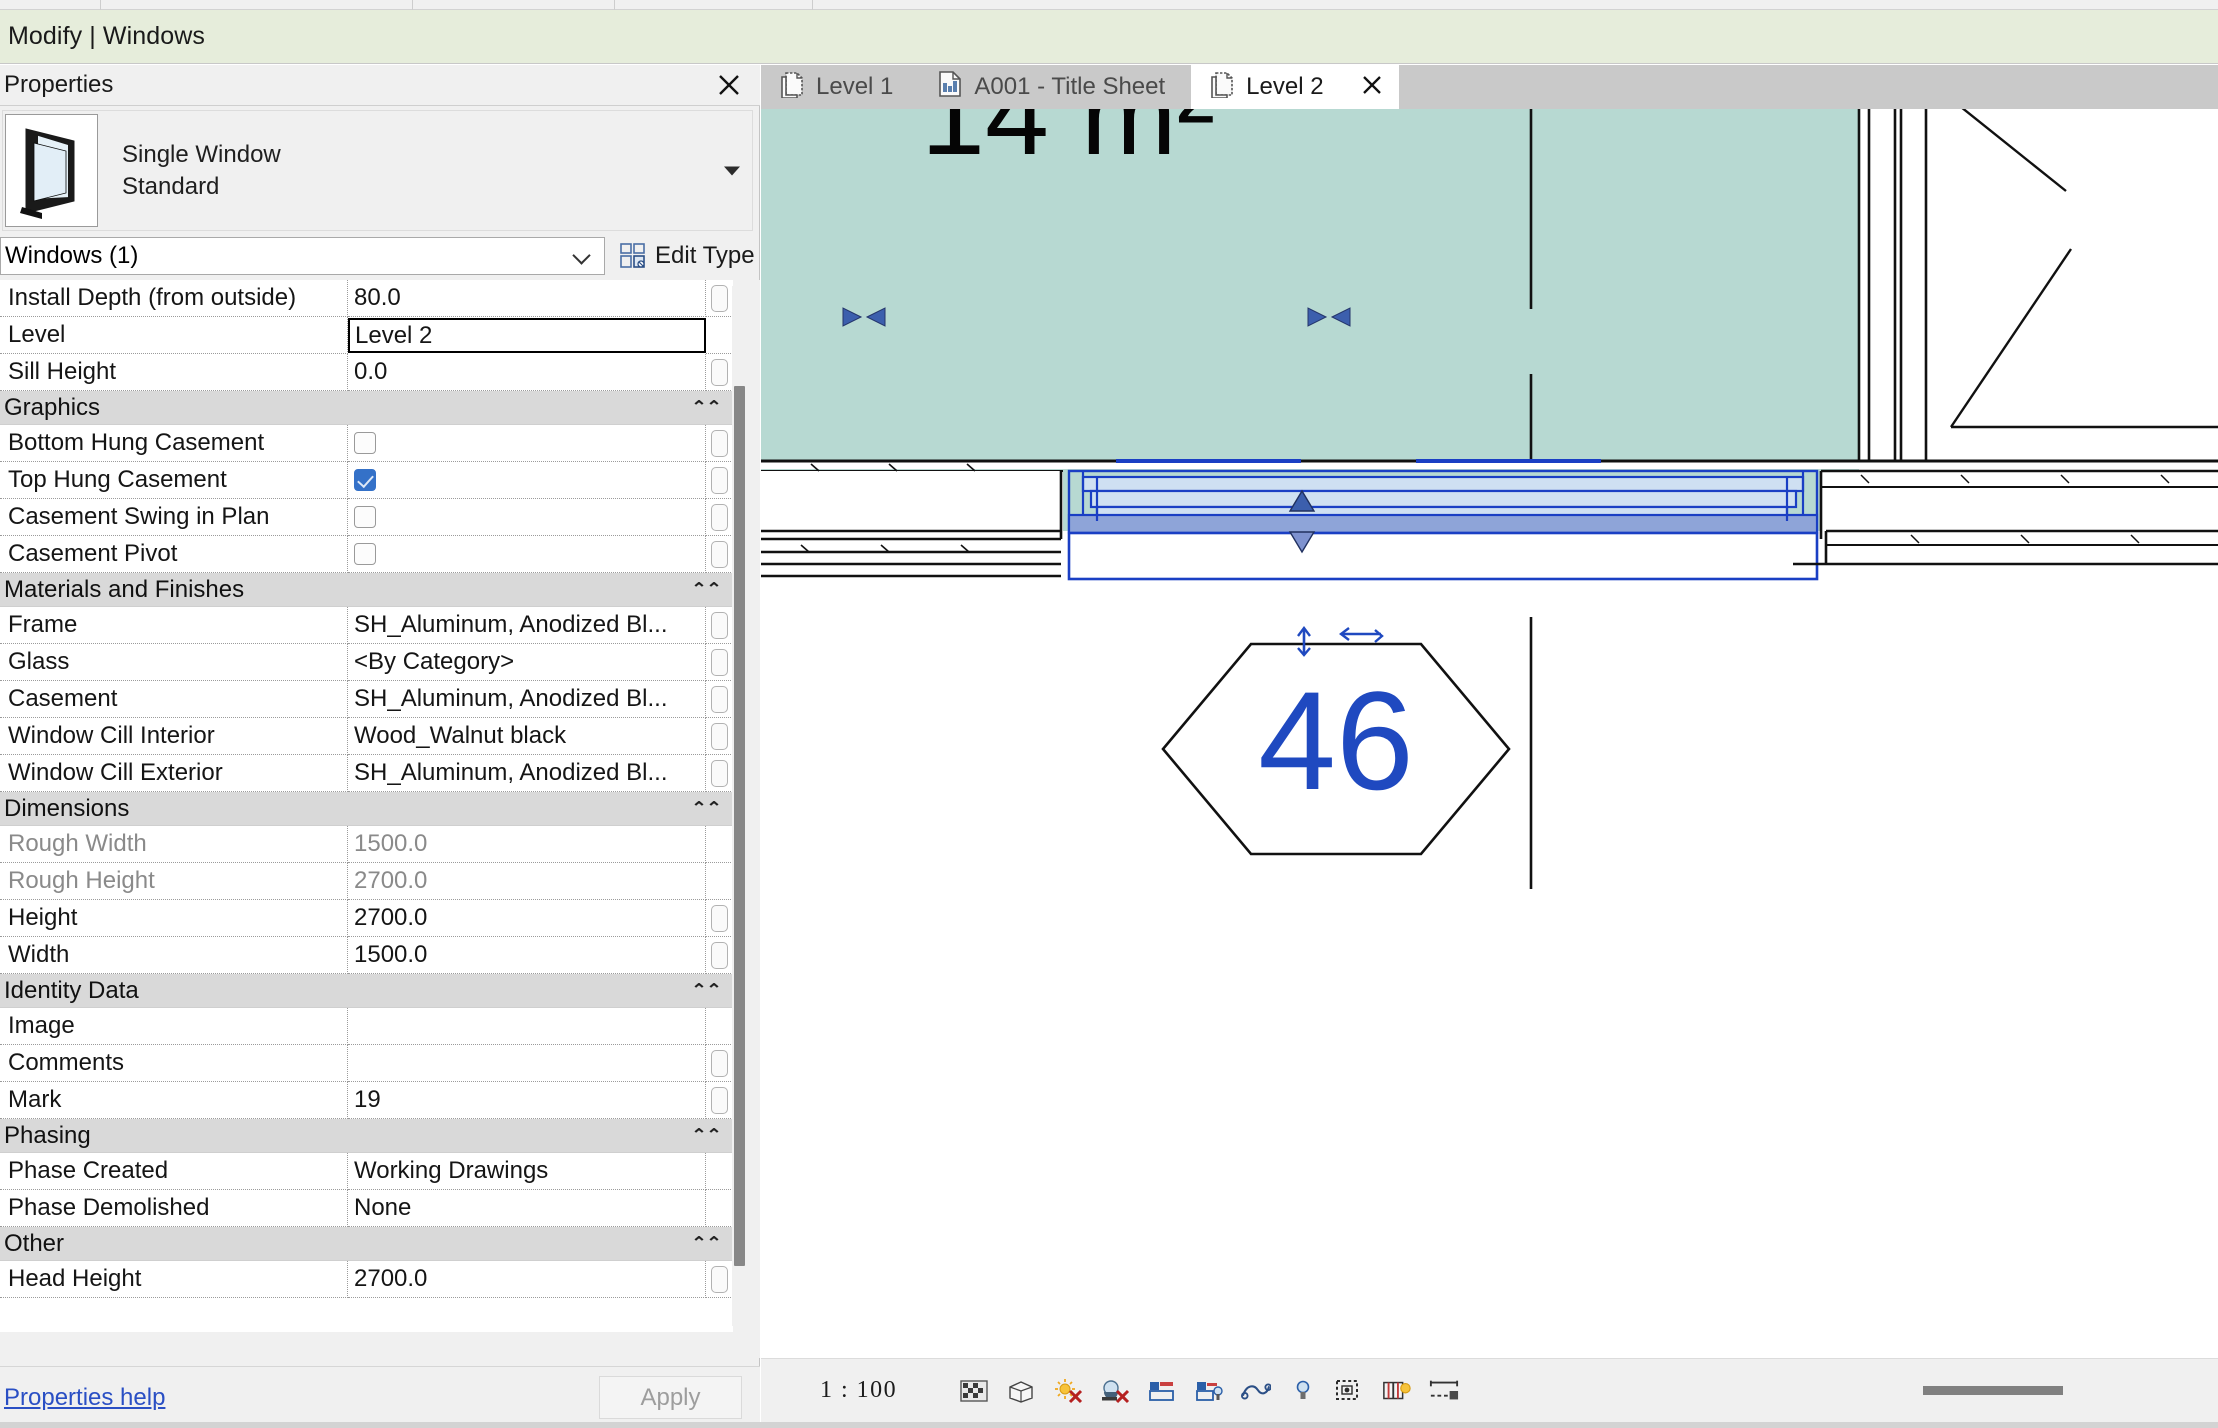 This screenshot has width=2218, height=1428. Describe the element at coordinates (527, 372) in the screenshot. I see `parameter-value: 0.0` at that location.